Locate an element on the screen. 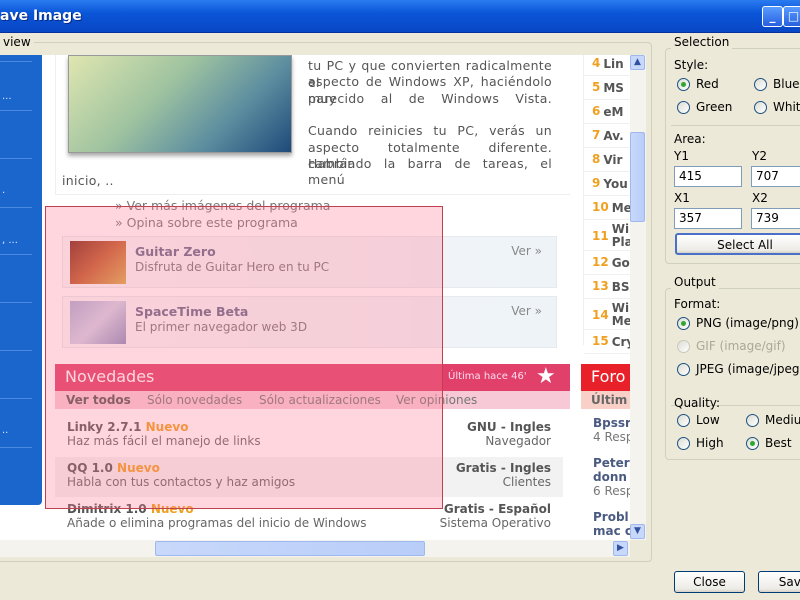  quality-medium-label: Medium is located at coordinates (782, 420).